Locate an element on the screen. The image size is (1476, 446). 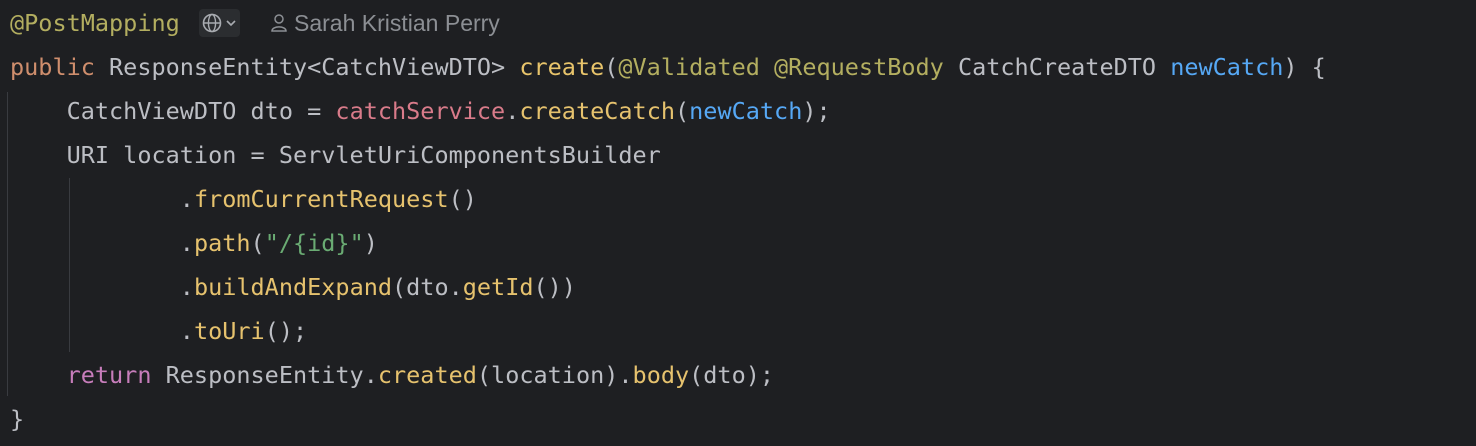
code-token: (location). is located at coordinates (554, 375).